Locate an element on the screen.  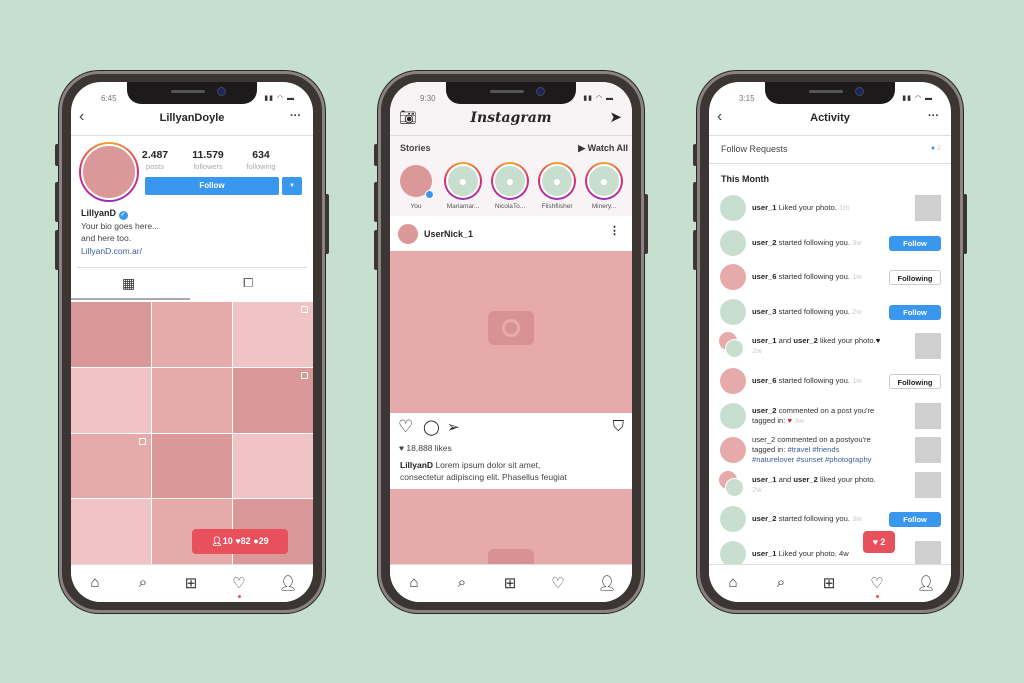
grid-view-tab-icon: ▦ is located at coordinates (128, 283).